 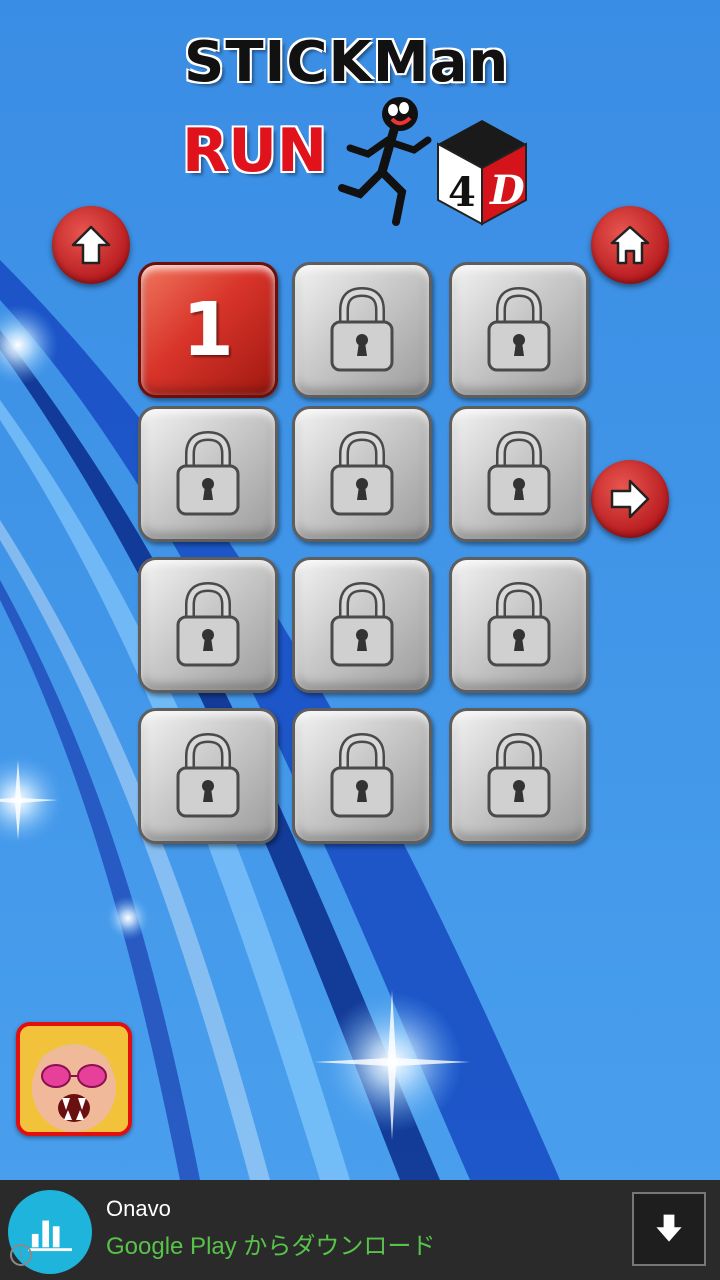 What do you see at coordinates (50, 1236) in the screenshot?
I see `bar-chart-icon` at bounding box center [50, 1236].